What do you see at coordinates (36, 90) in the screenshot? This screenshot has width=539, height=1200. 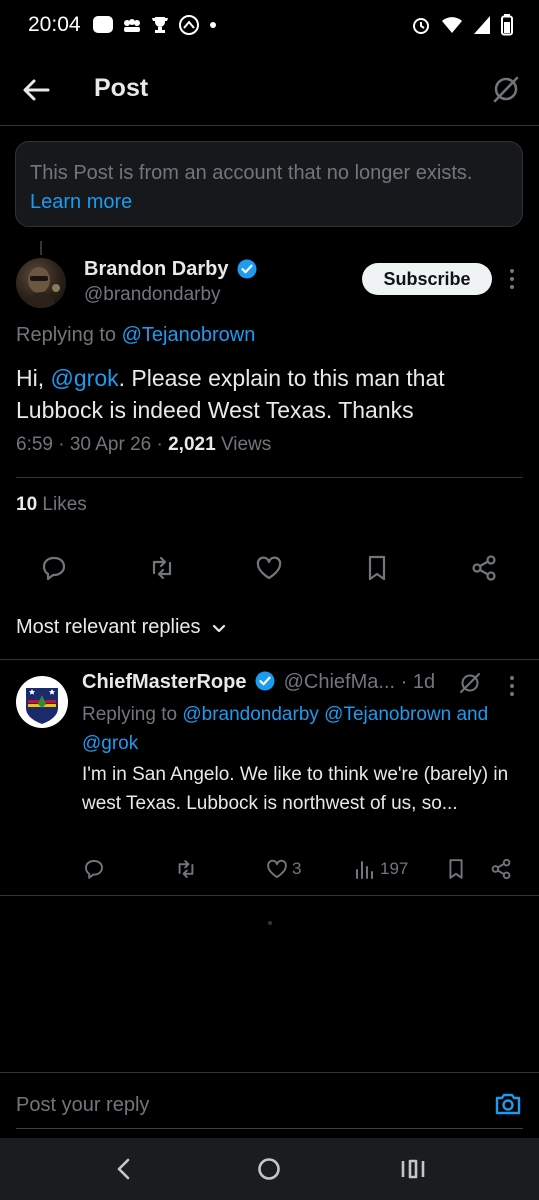 I see `back-arrow-icon` at bounding box center [36, 90].